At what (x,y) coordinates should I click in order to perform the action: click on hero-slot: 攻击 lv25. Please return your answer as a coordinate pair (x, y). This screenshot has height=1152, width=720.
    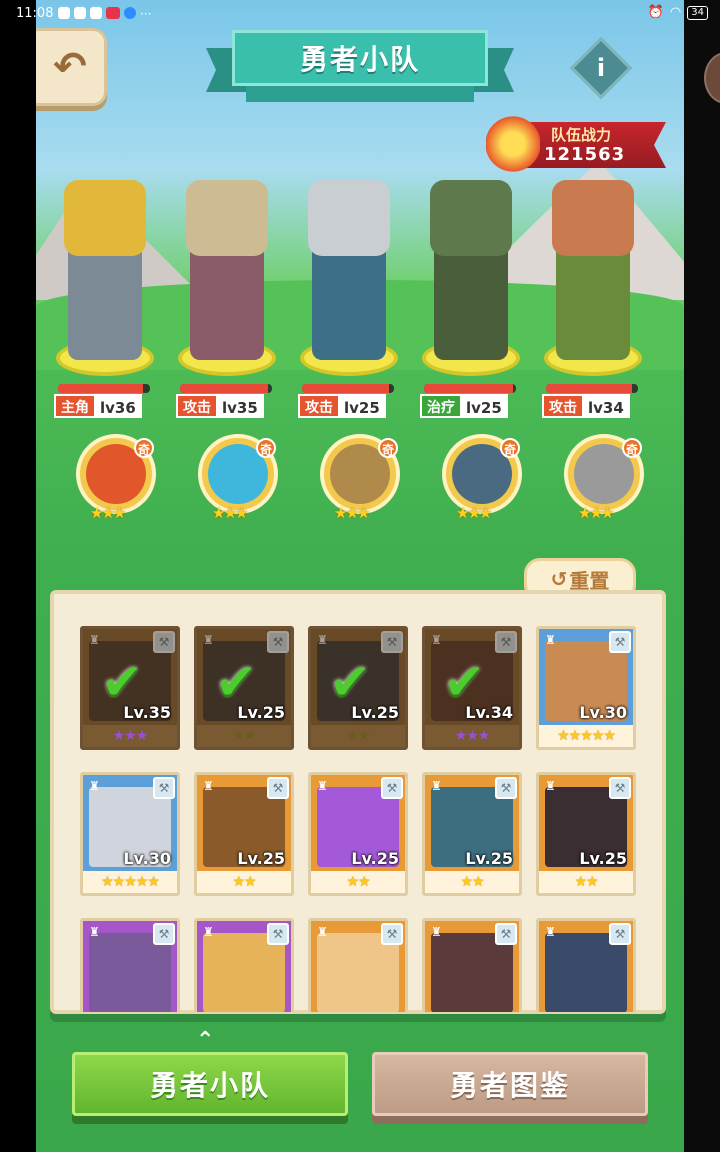
    Looking at the image, I should click on (349, 285).